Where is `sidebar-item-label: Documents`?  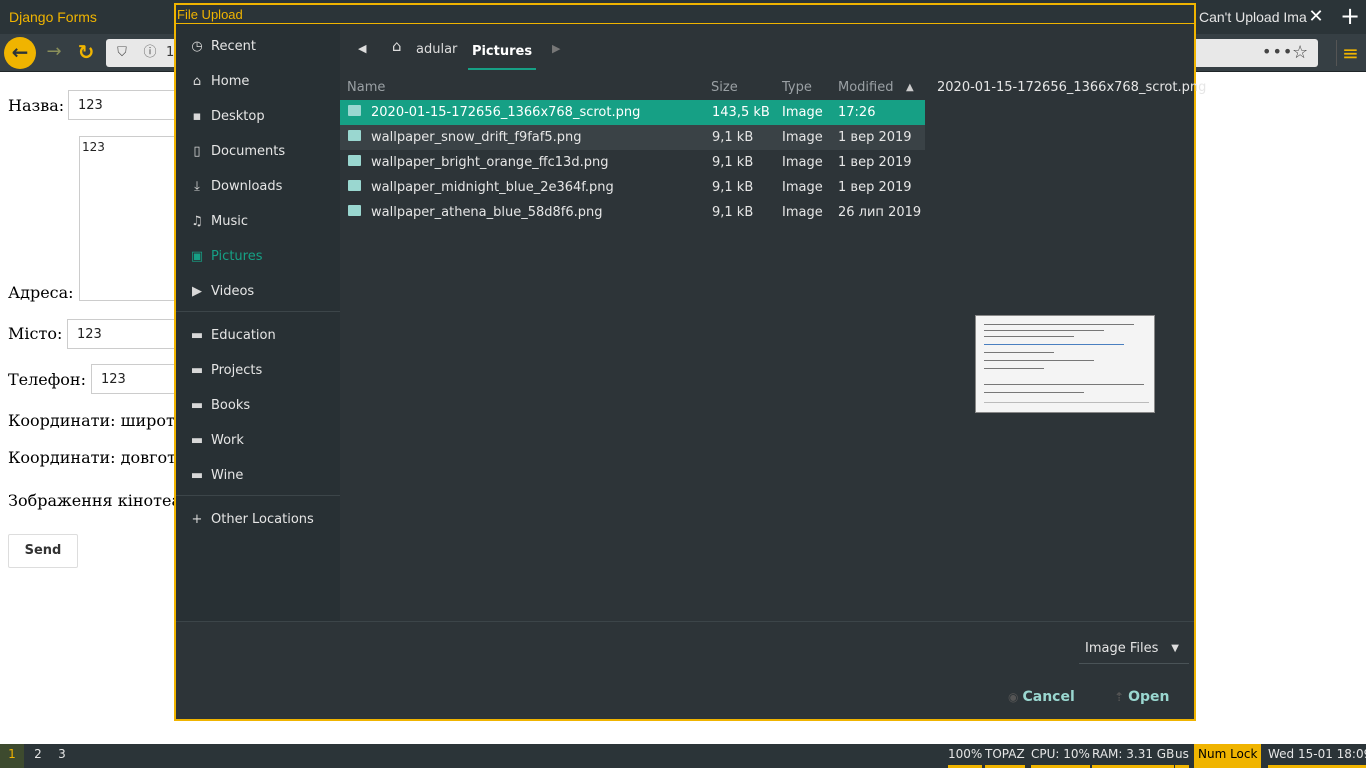 sidebar-item-label: Documents is located at coordinates (248, 151).